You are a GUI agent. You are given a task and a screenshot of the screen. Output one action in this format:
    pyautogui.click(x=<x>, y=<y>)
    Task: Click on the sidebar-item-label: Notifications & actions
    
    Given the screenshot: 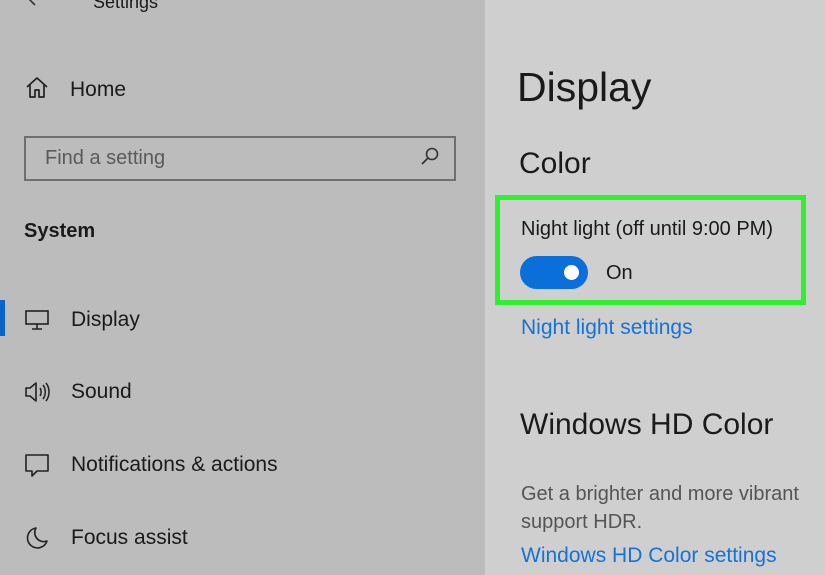 What is the action you would take?
    pyautogui.click(x=174, y=464)
    